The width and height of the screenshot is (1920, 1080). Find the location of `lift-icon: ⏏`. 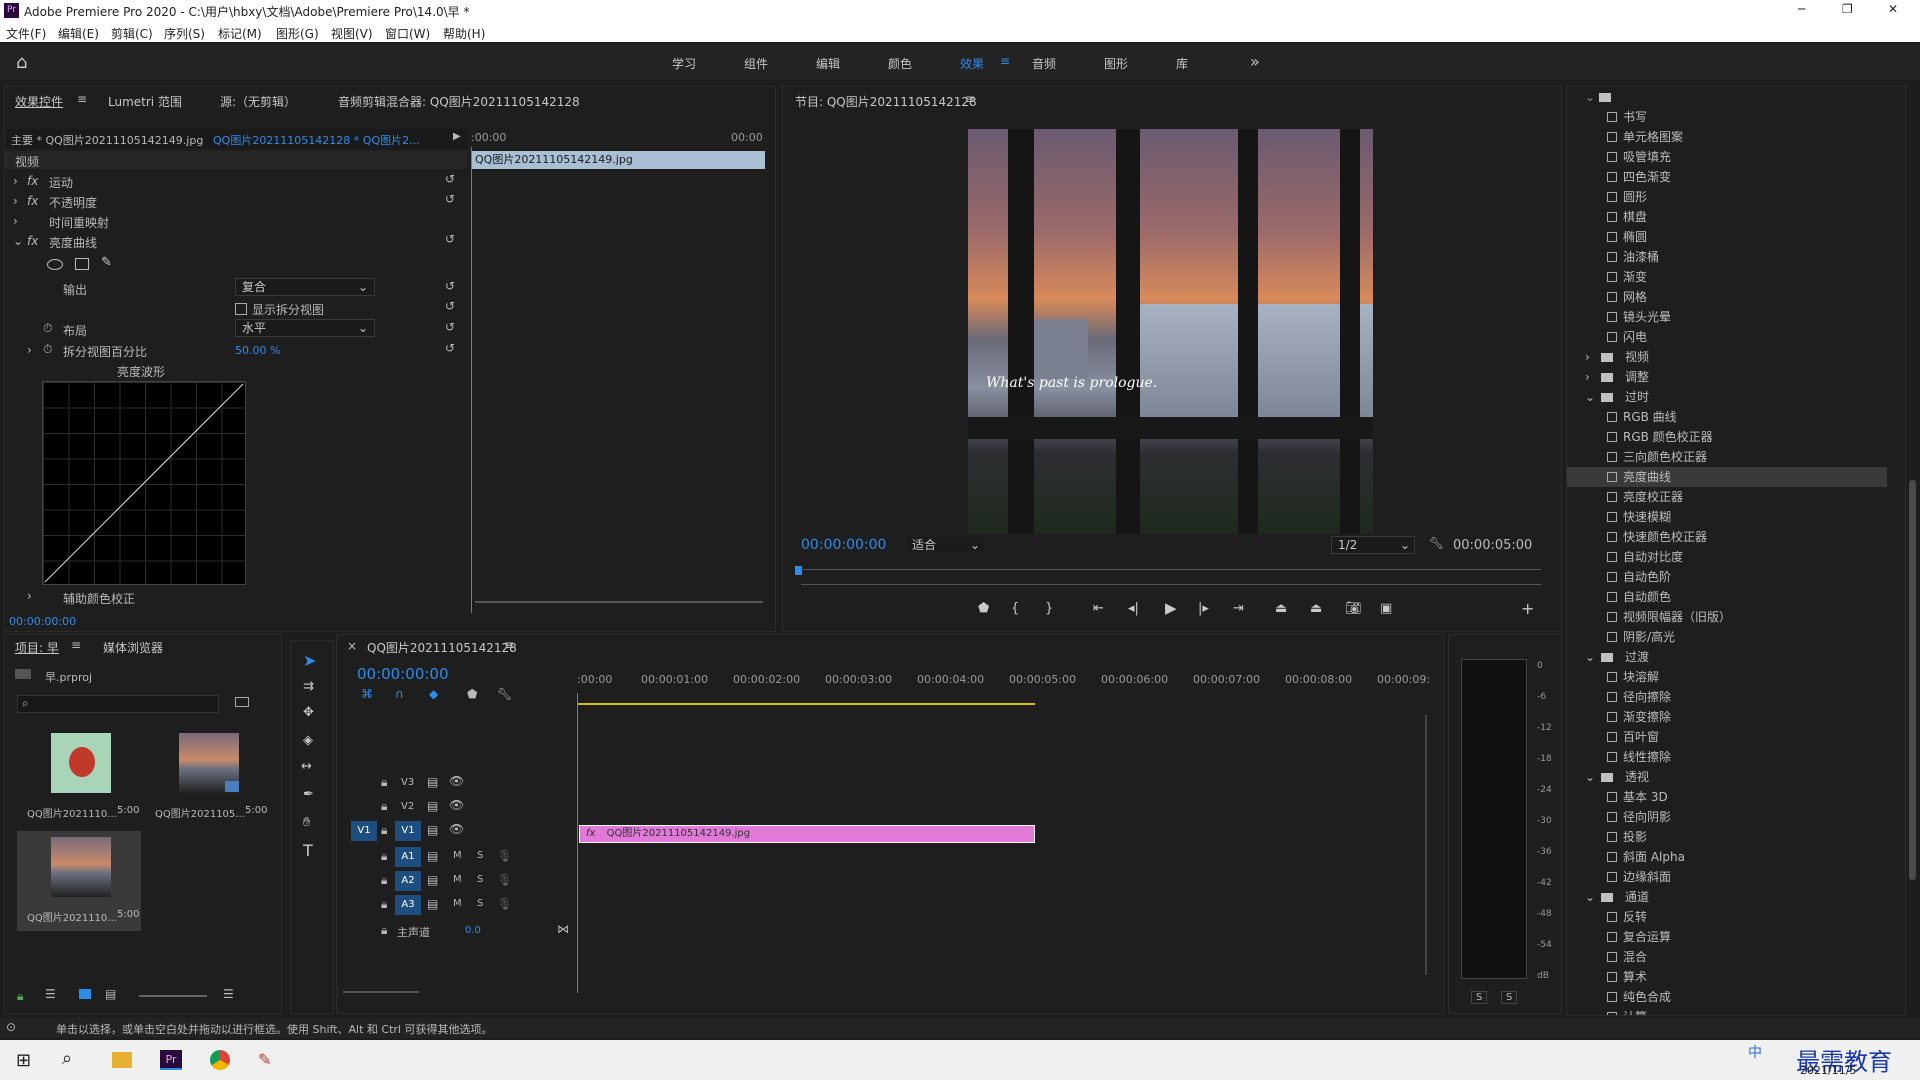

lift-icon: ⏏ is located at coordinates (1281, 608).